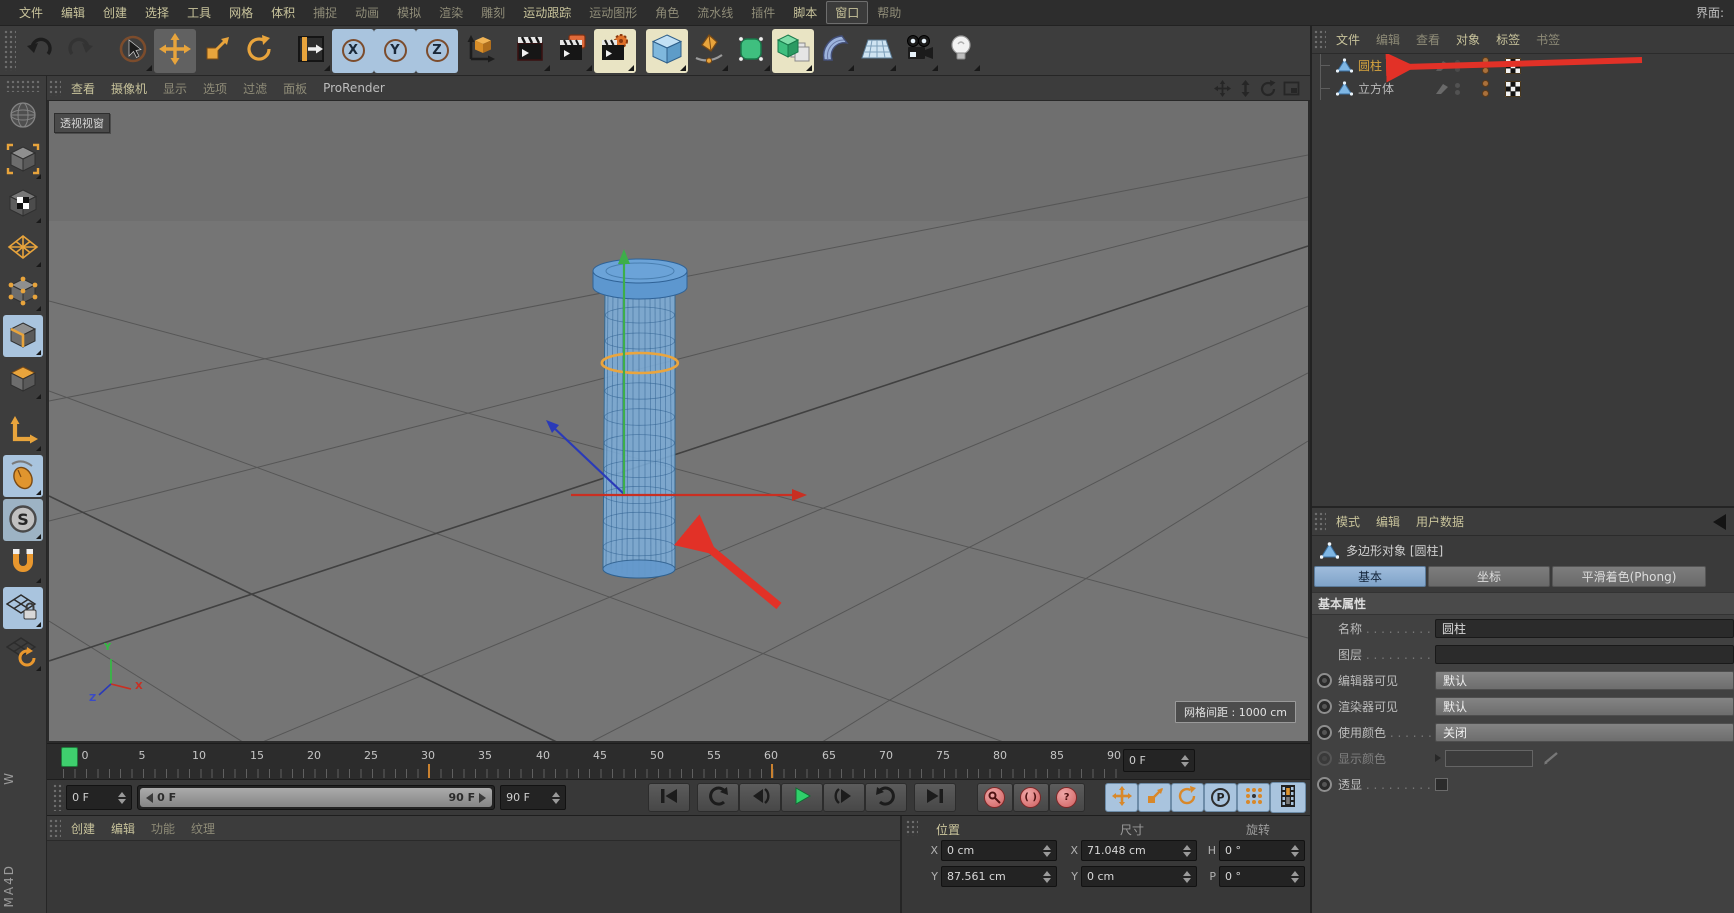 The image size is (1734, 913). I want to click on menu-animate: 动画, so click(367, 12).